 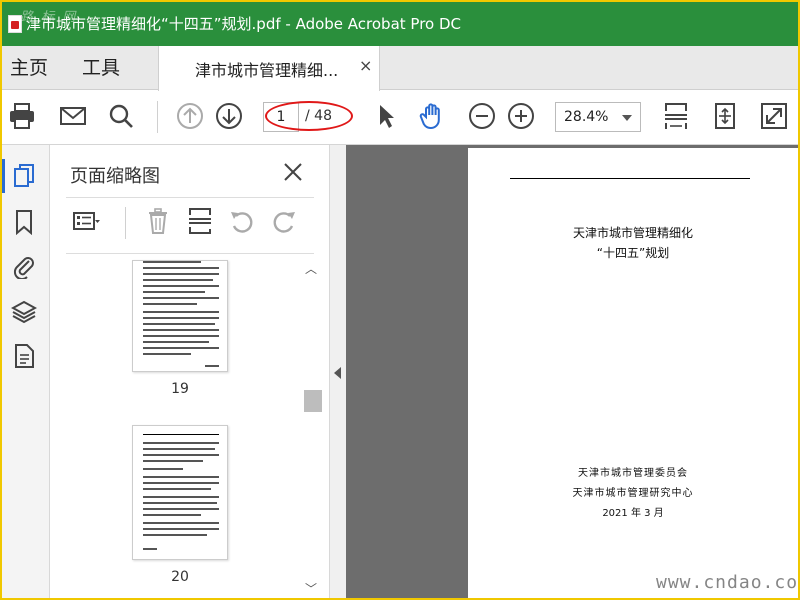 What do you see at coordinates (400, 68) in the screenshot?
I see `tabs-bar: 主页 工具 津市城市管理精细... ×` at bounding box center [400, 68].